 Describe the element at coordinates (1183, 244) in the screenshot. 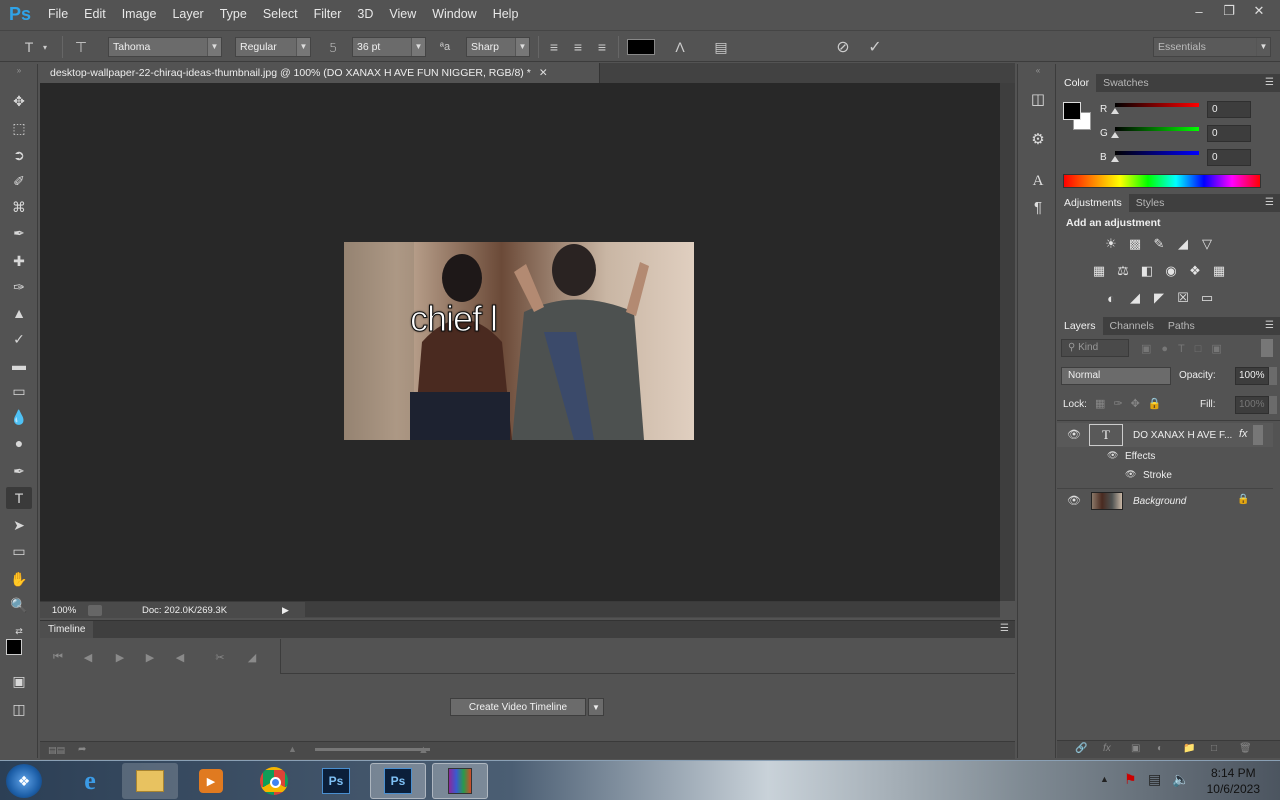

I see `exposure-icon: ◢` at that location.